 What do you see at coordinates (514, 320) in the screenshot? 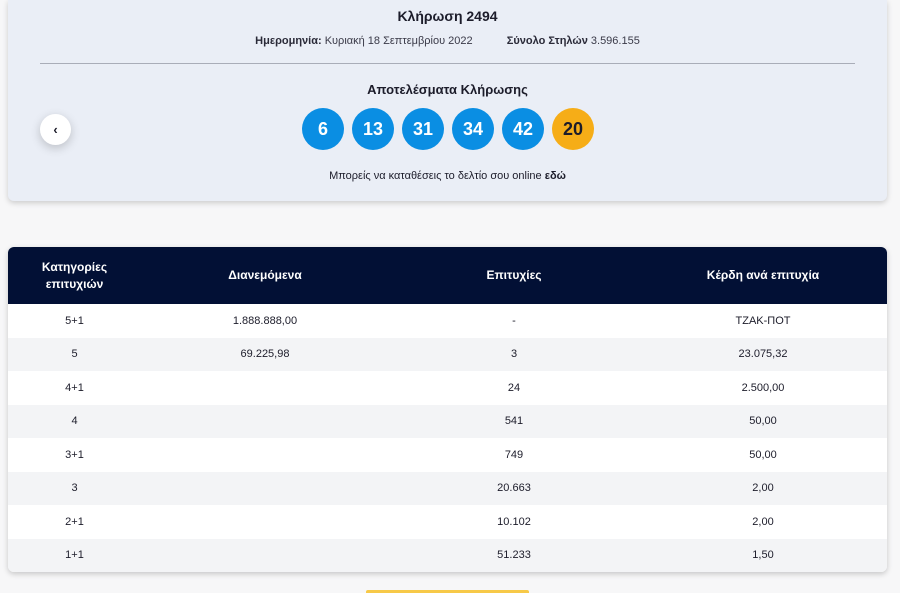
I see `table-cell: -` at bounding box center [514, 320].